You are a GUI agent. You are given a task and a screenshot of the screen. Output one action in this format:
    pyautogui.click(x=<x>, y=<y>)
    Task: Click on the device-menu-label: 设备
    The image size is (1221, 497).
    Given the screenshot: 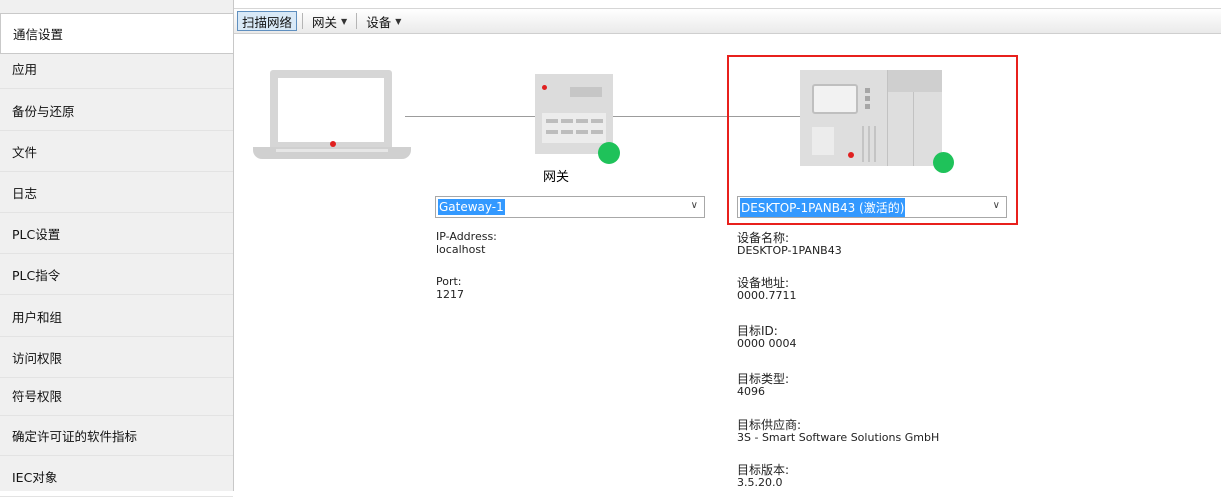 What is the action you would take?
    pyautogui.click(x=379, y=22)
    